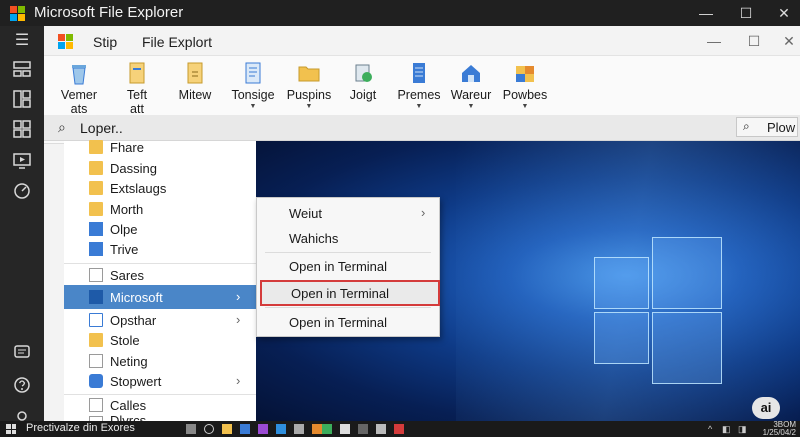 This screenshot has height=437, width=800. What do you see at coordinates (160, 275) in the screenshot?
I see `nav-item-sares: Sares` at bounding box center [160, 275].